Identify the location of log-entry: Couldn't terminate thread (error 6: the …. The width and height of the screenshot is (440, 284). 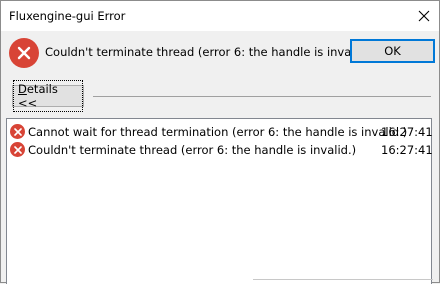
(220, 150).